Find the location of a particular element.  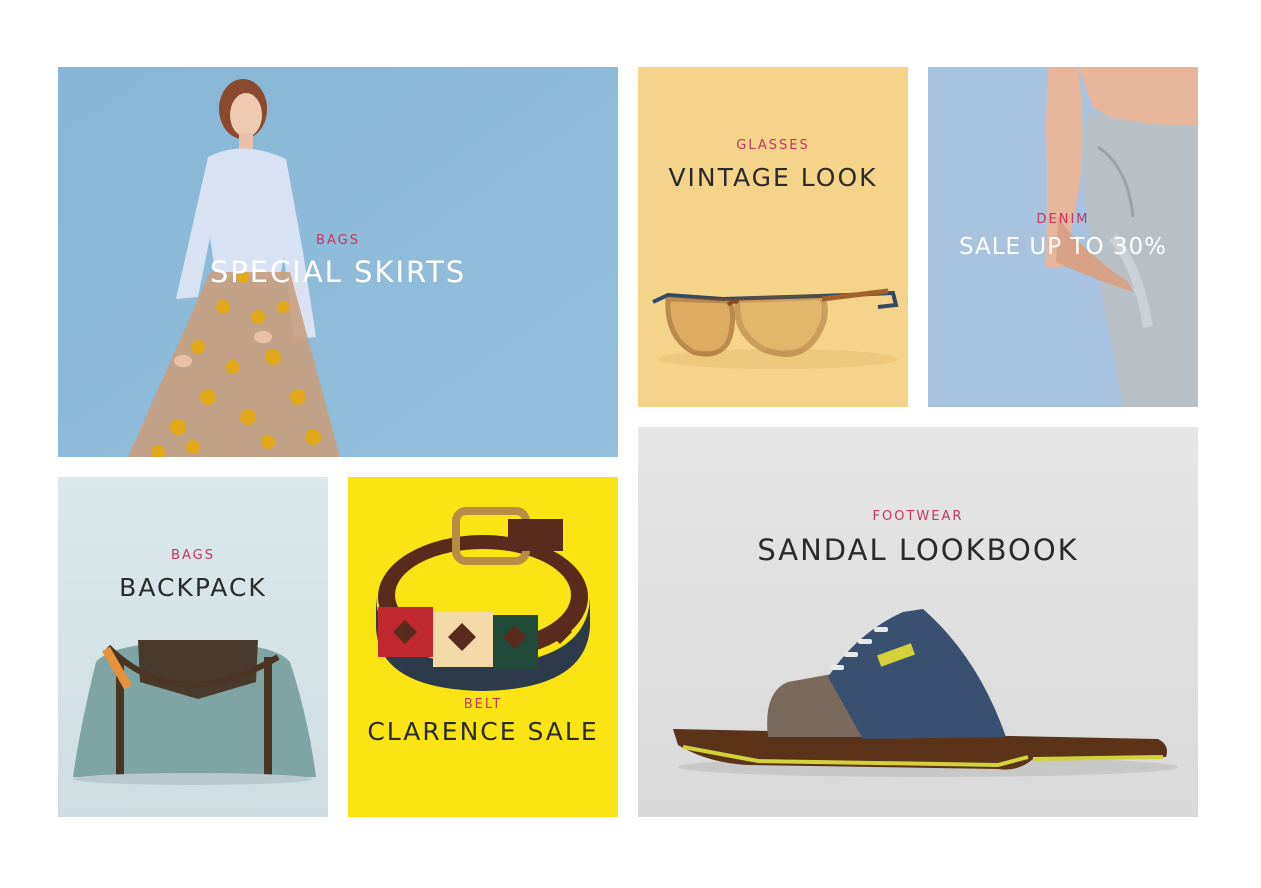

belt-image is located at coordinates (483, 647).